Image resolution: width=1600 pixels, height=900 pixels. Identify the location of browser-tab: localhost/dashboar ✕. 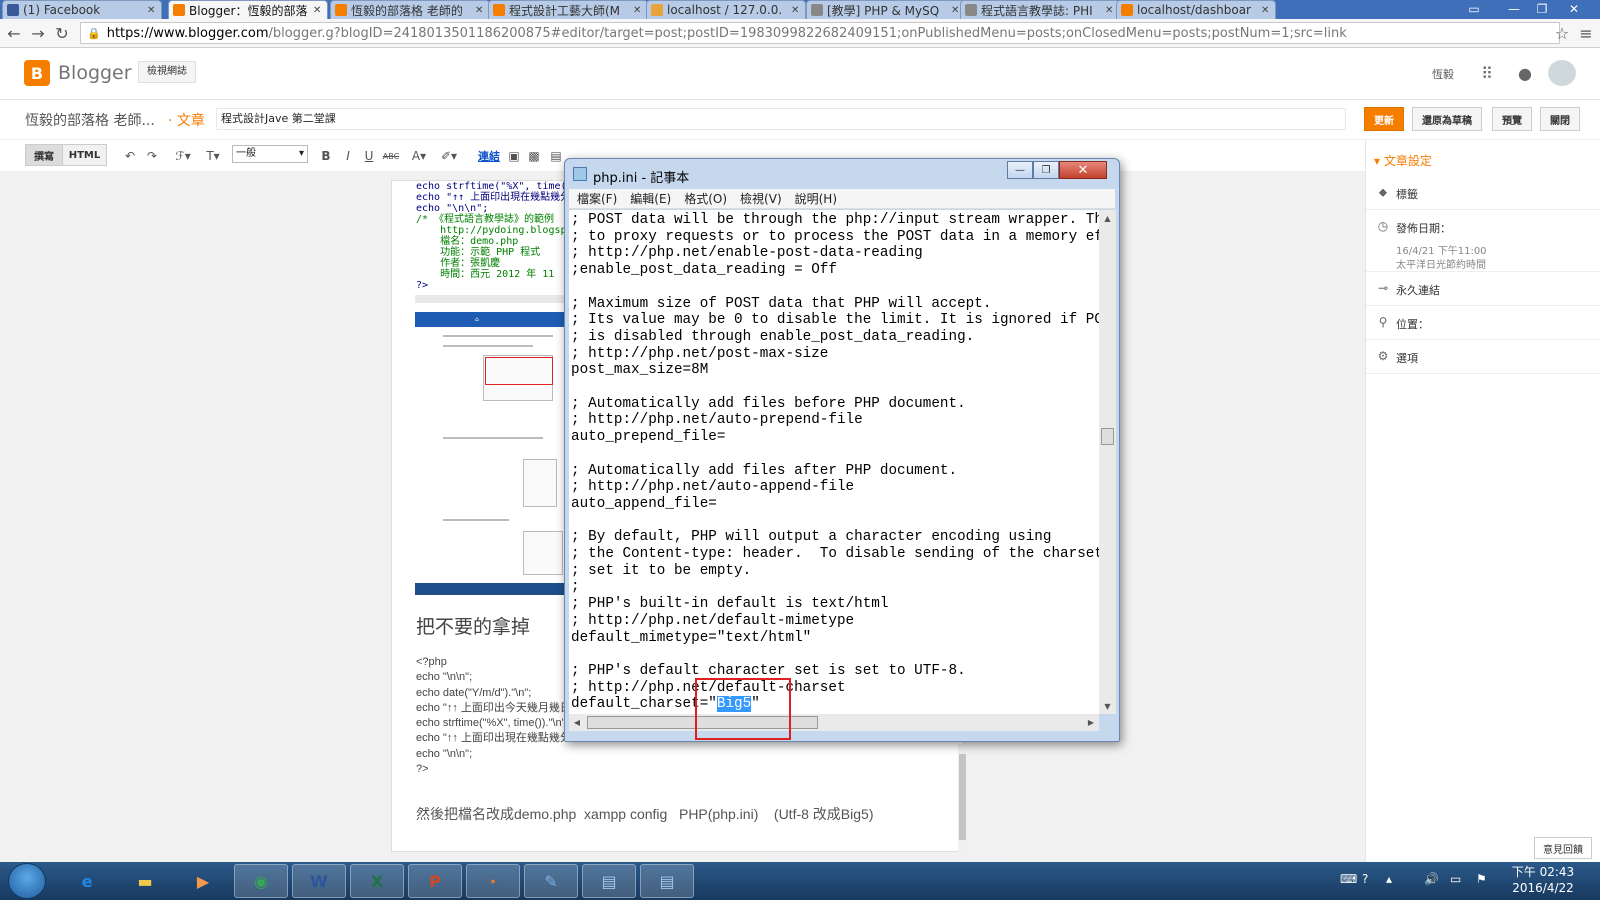
(1196, 9).